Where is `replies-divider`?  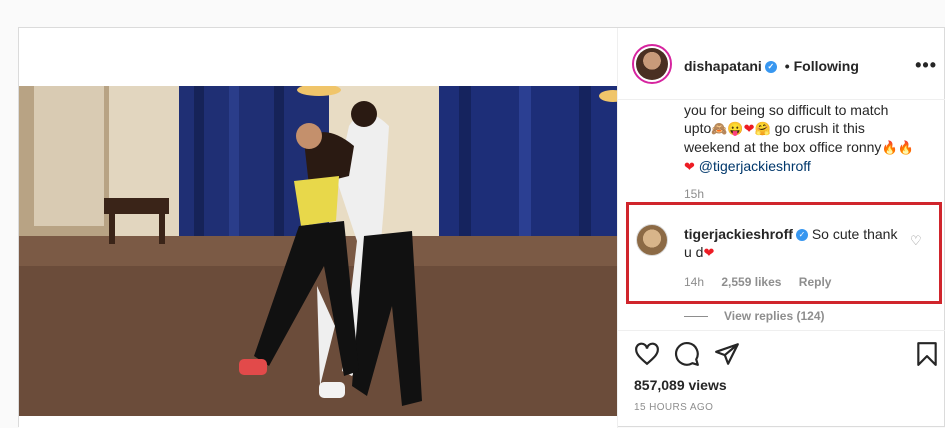 replies-divider is located at coordinates (696, 317).